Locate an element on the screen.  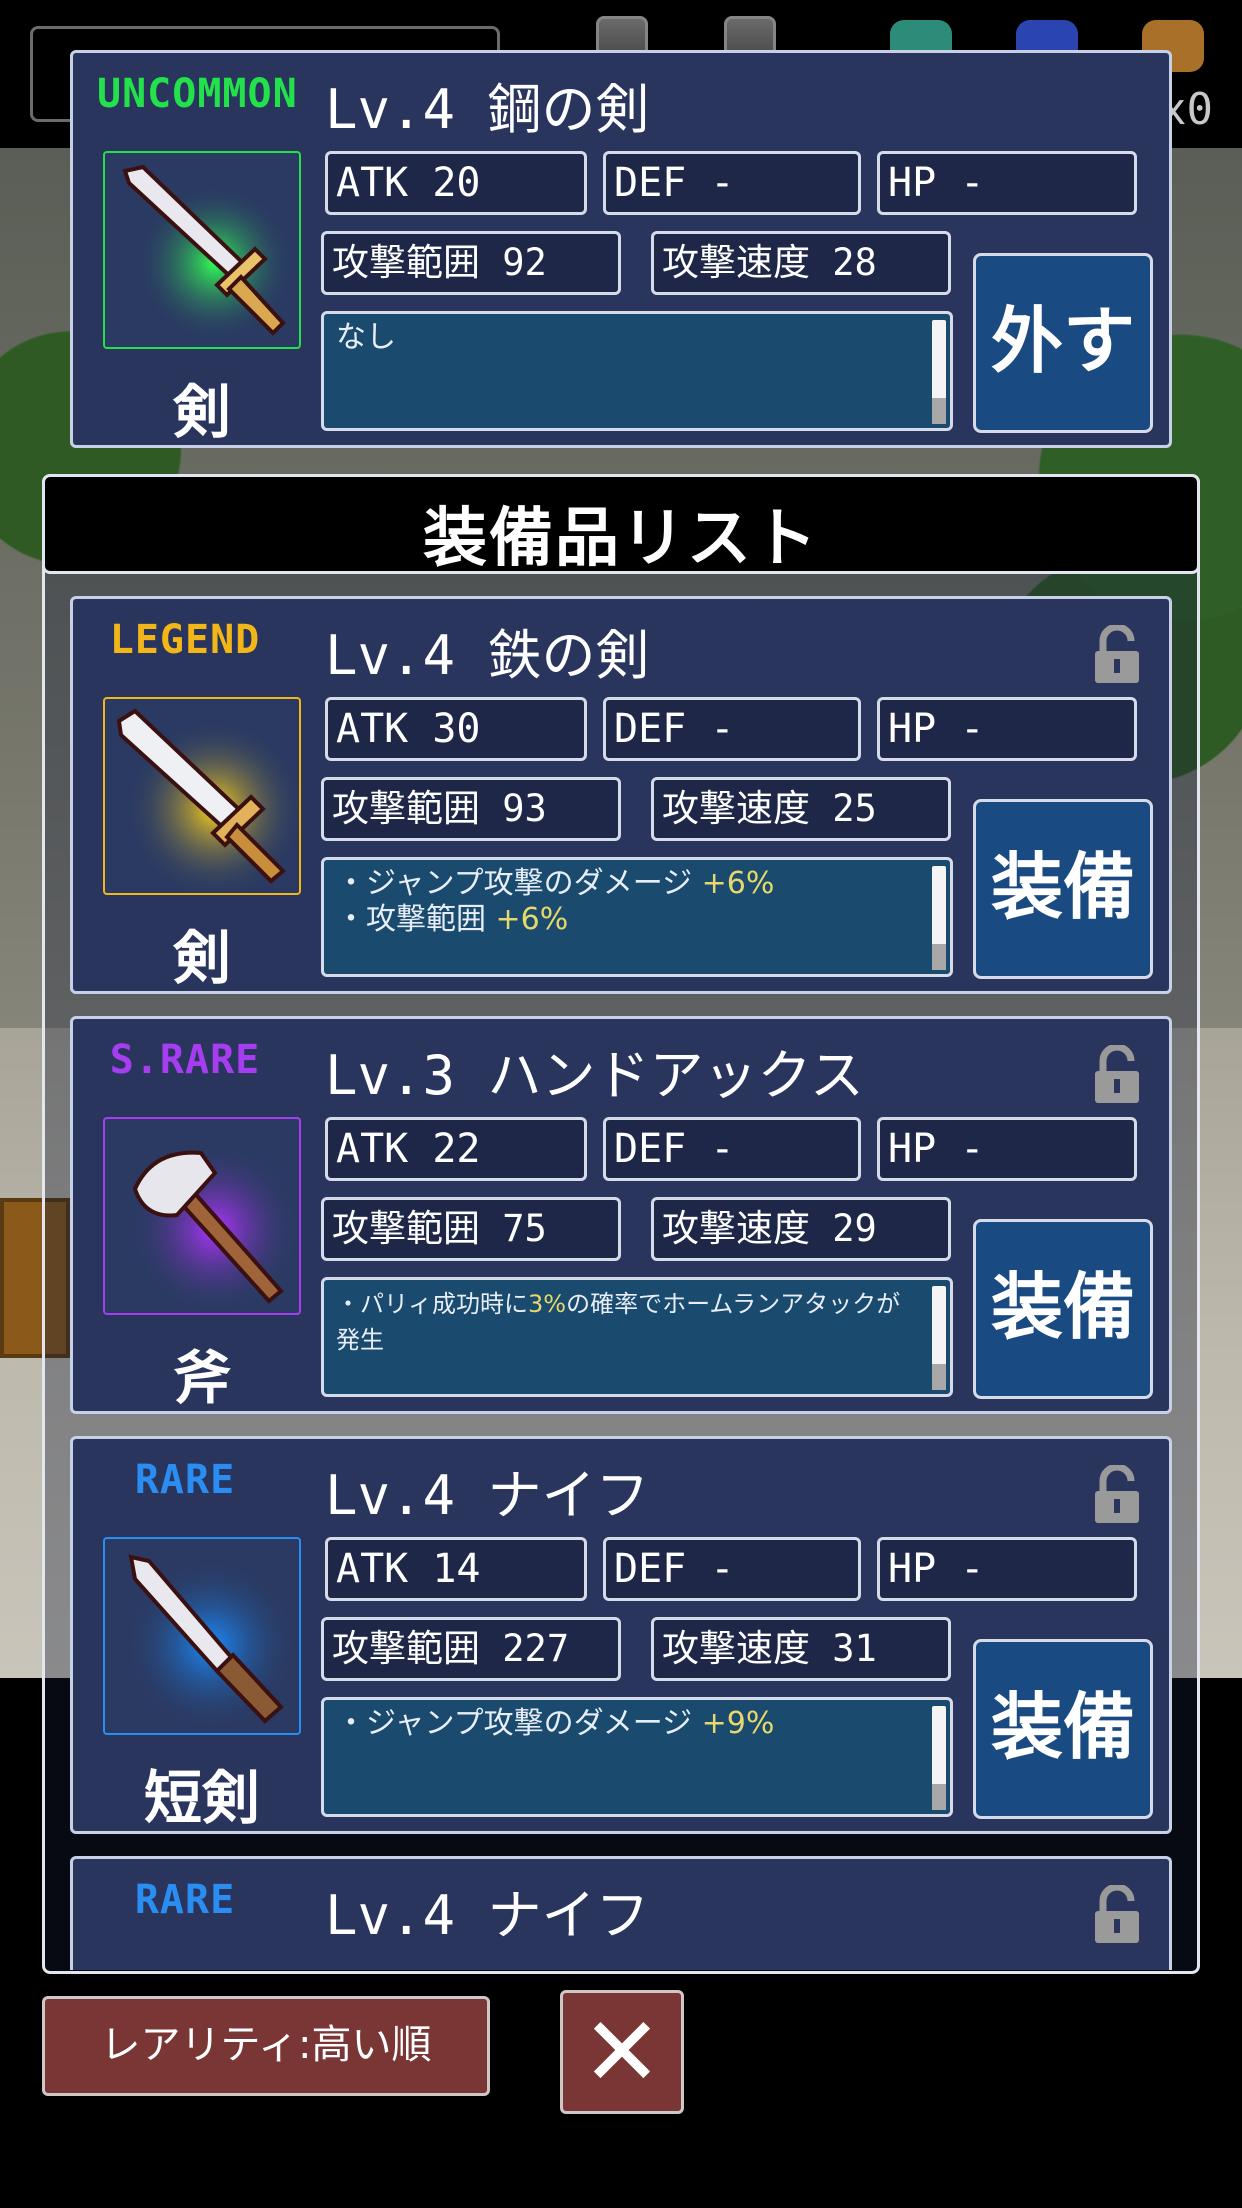
range-stat: 攻撃範囲 227 is located at coordinates (471, 1649).